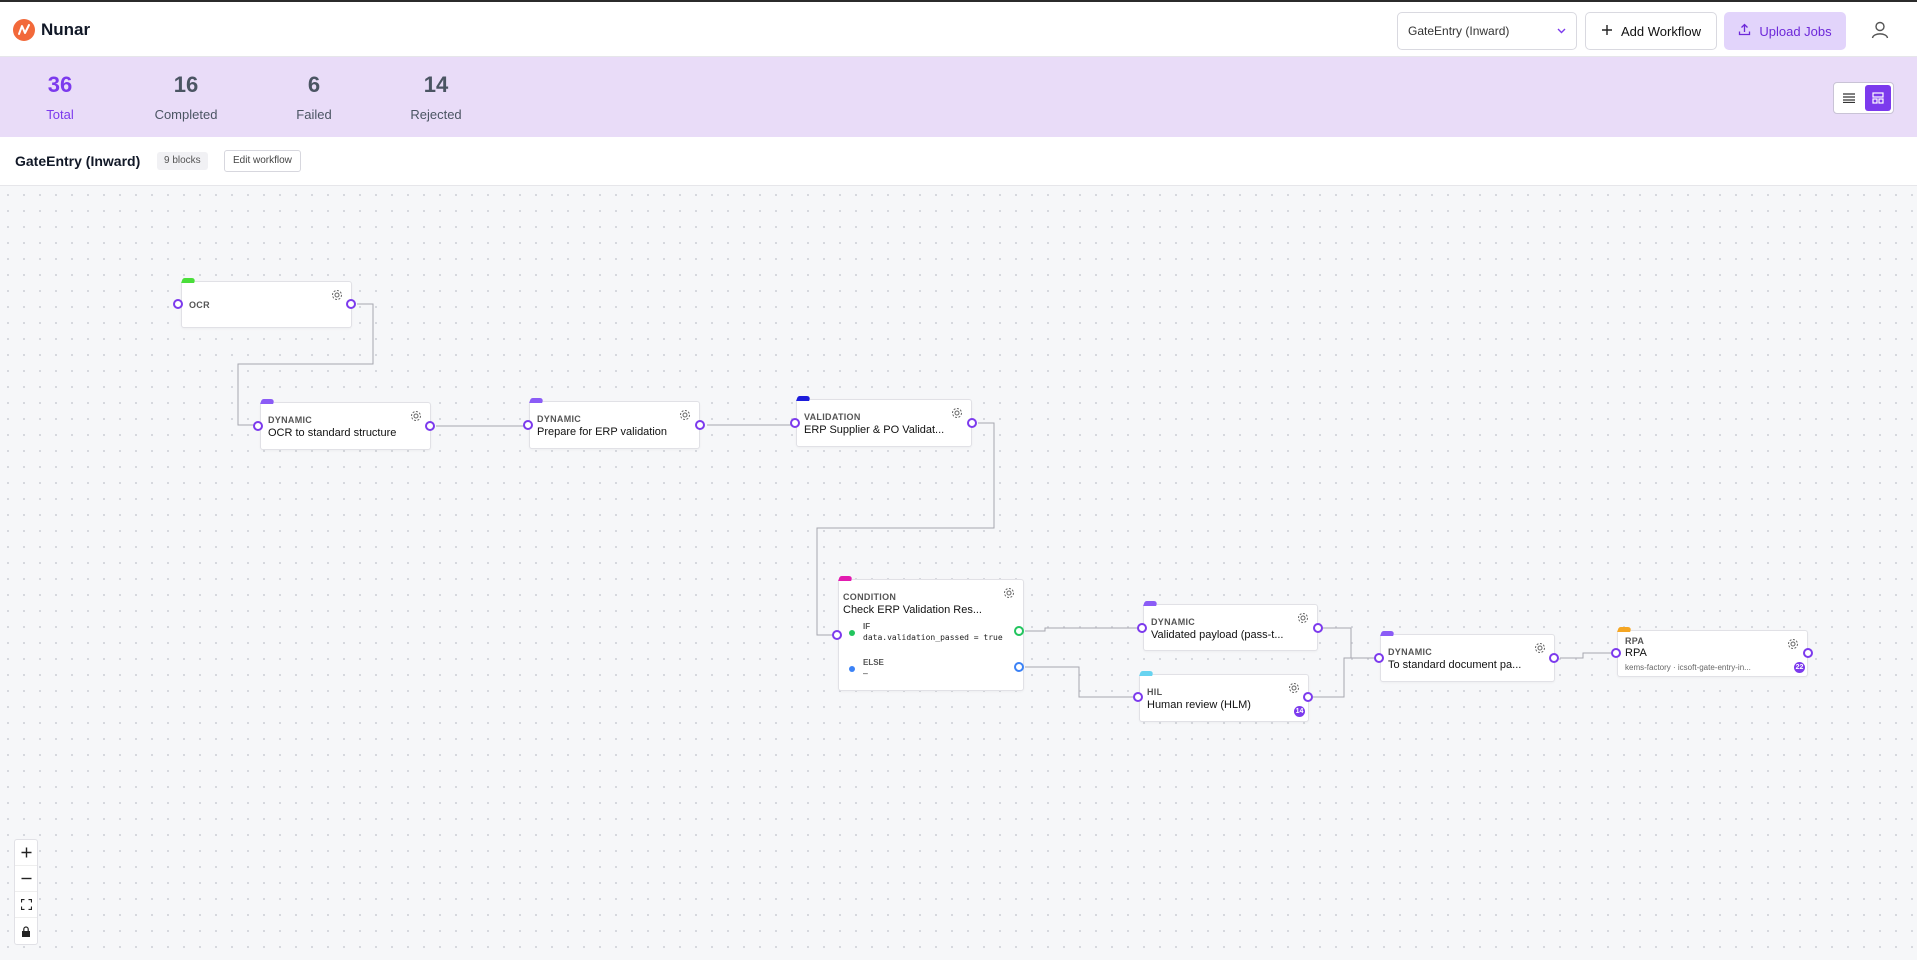  Describe the element at coordinates (1387, 633) in the screenshot. I see `node-dyn4-tag` at that location.